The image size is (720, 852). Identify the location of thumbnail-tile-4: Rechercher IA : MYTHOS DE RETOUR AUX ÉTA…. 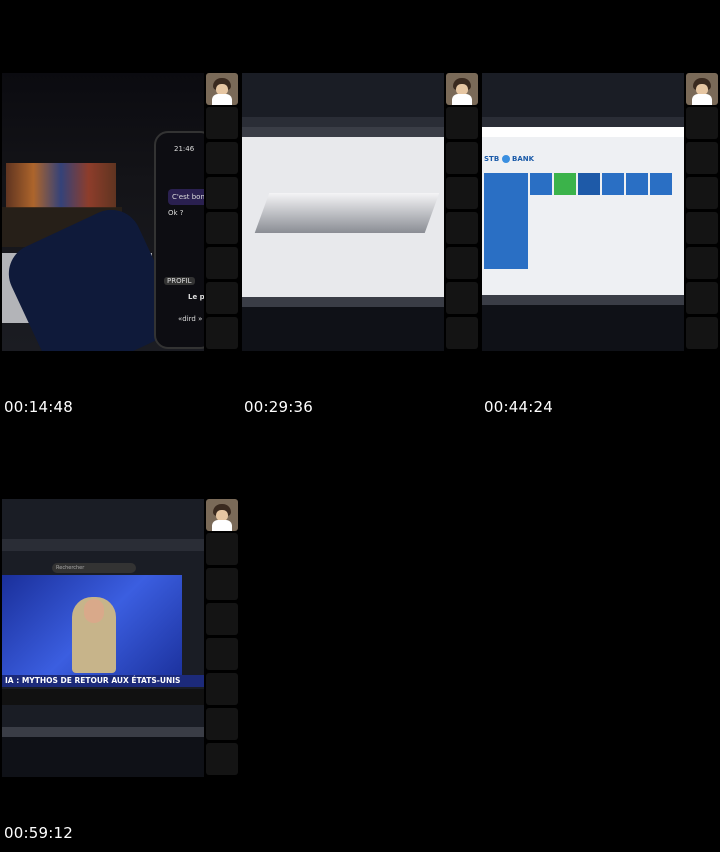
(120, 639).